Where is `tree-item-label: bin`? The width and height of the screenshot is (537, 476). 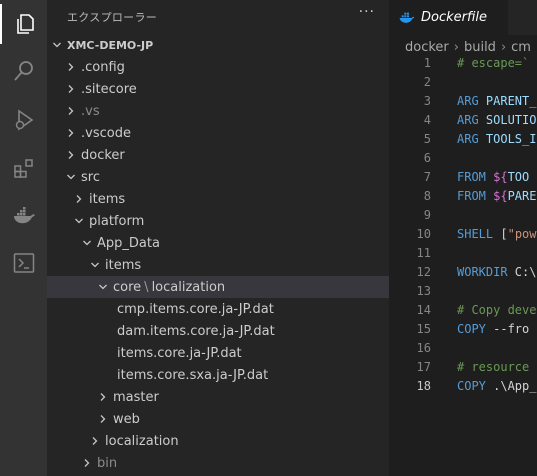 tree-item-label: bin is located at coordinates (107, 463).